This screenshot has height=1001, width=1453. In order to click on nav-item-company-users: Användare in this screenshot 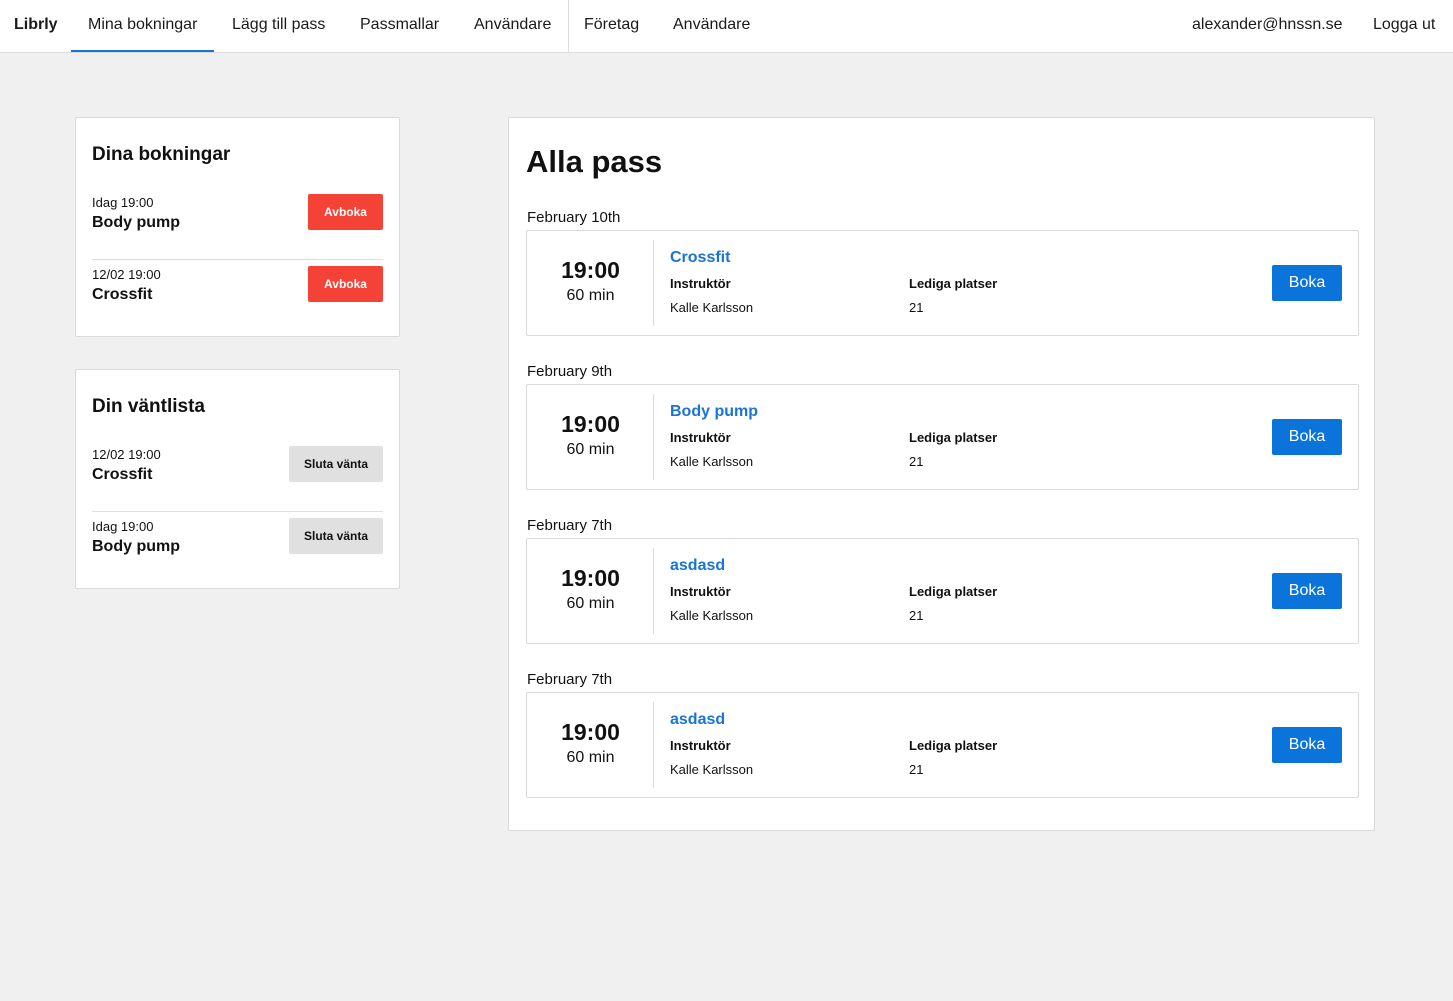, I will do `click(711, 26)`.